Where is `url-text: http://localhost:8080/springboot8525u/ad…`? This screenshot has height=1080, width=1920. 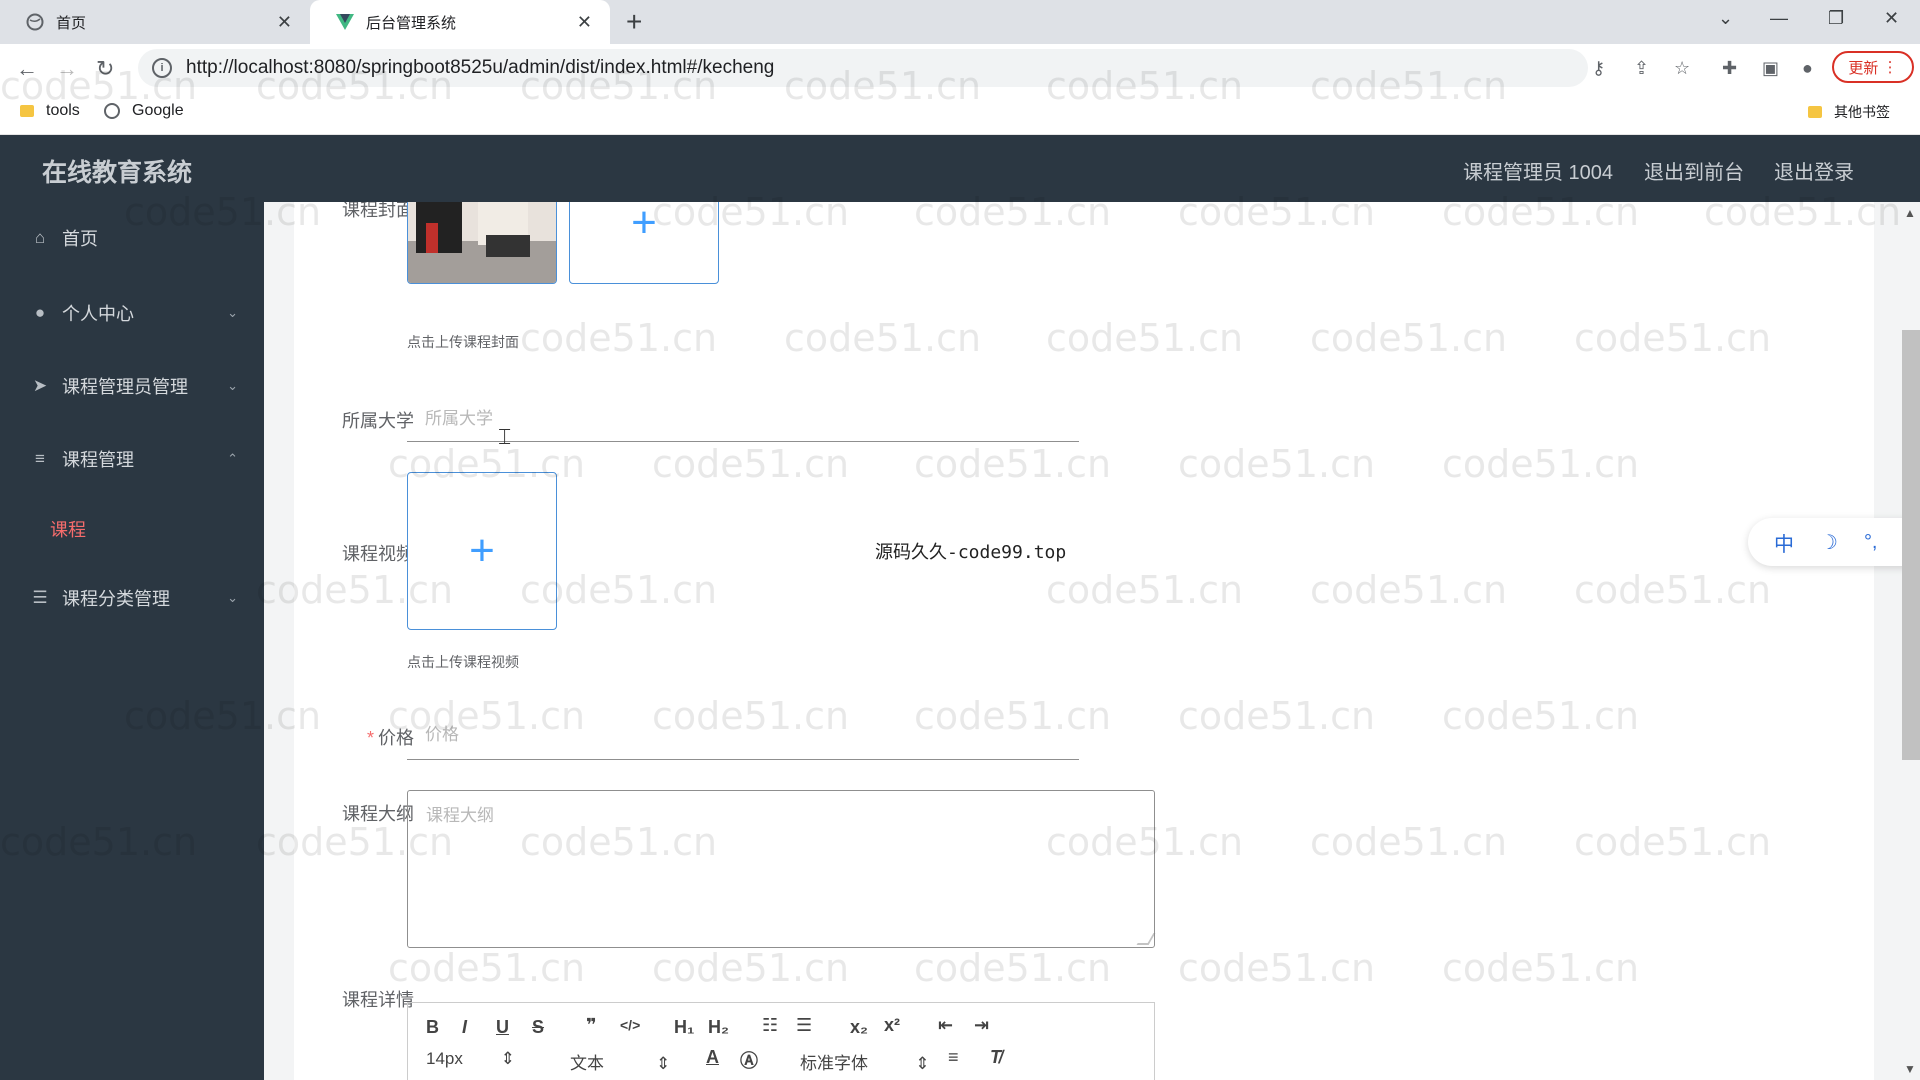
url-text: http://localhost:8080/springboot8525u/ad… is located at coordinates (480, 67).